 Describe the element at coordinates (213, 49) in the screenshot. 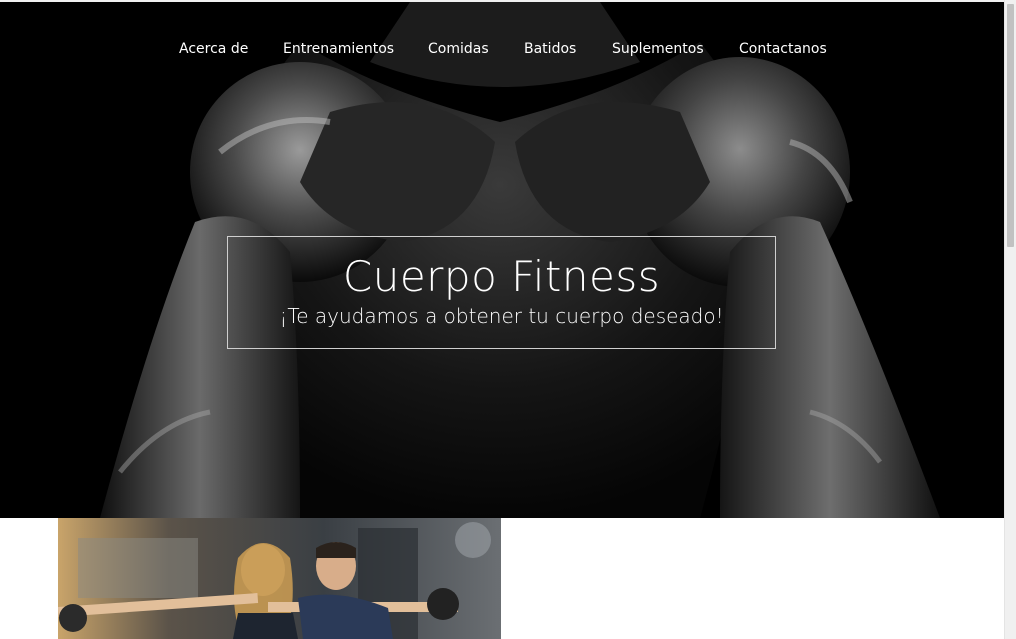

I see `nav-link-acerca-de: Acerca de` at that location.